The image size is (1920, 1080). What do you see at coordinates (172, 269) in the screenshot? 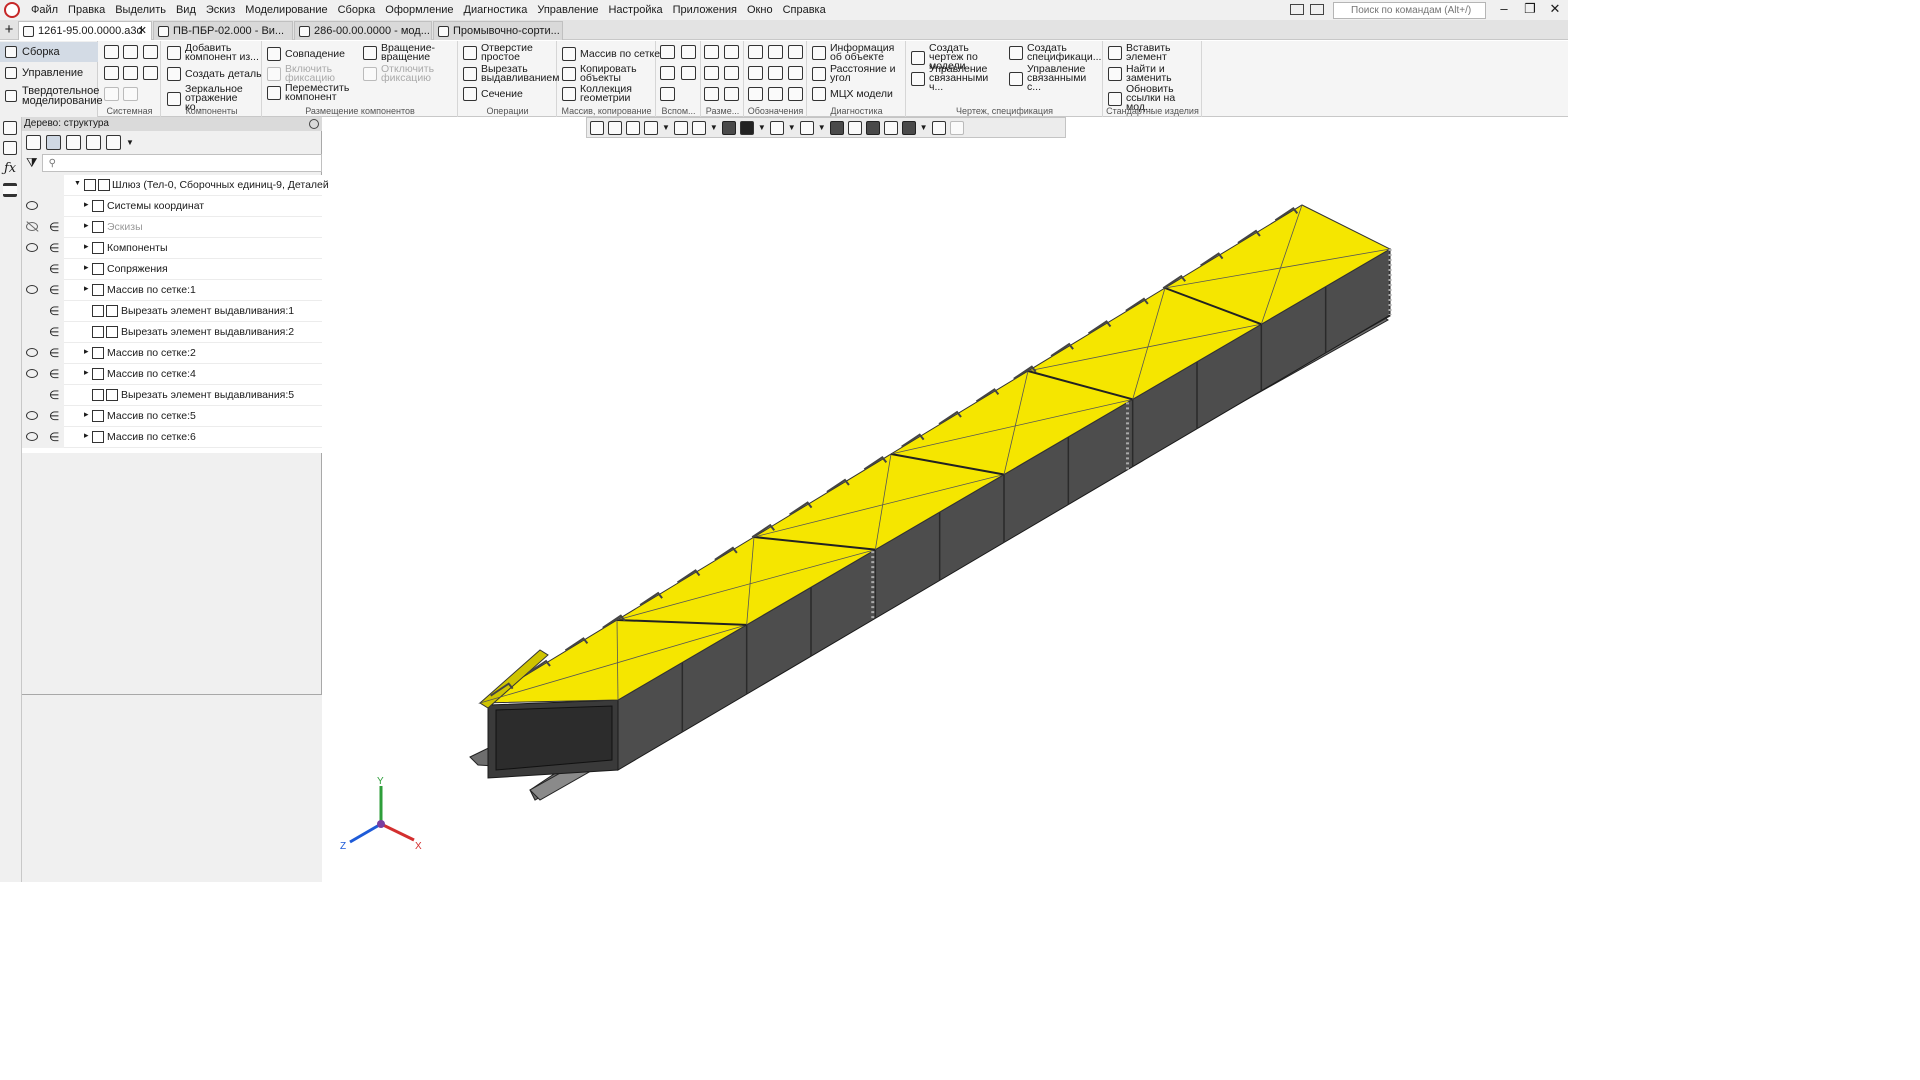
I see `tree-row: ∈ ▸ Сопряжения` at bounding box center [172, 269].